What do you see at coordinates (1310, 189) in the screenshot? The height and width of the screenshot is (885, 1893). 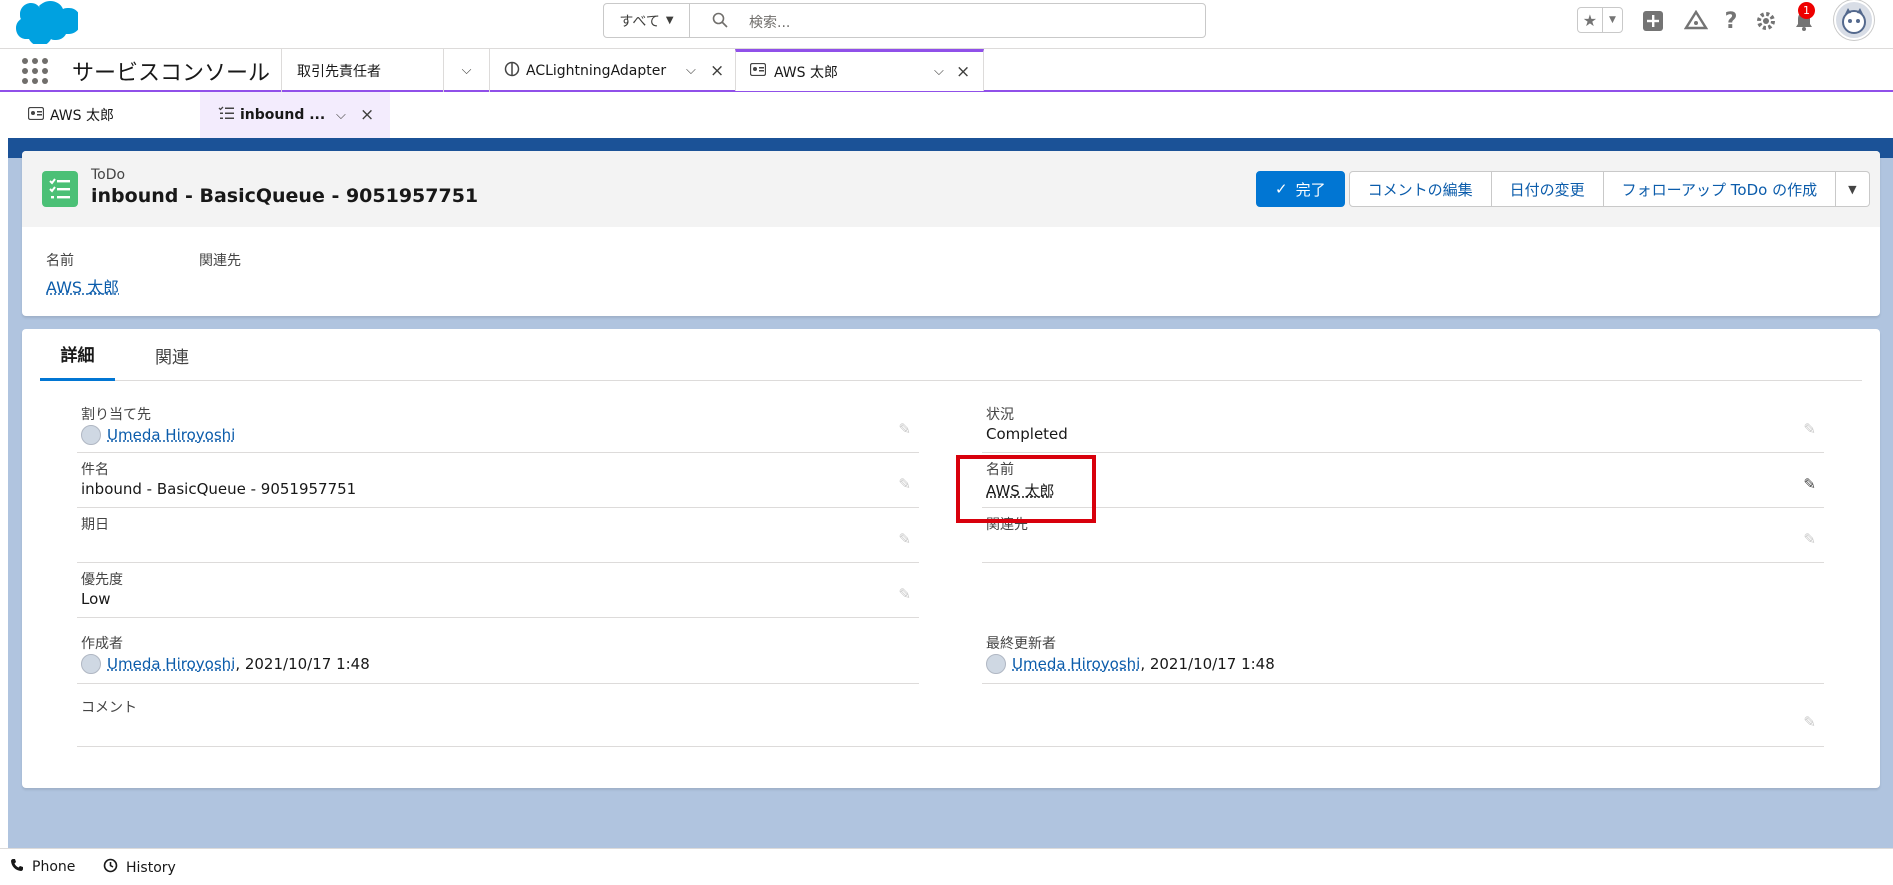 I see `complete-button-label: 完了` at bounding box center [1310, 189].